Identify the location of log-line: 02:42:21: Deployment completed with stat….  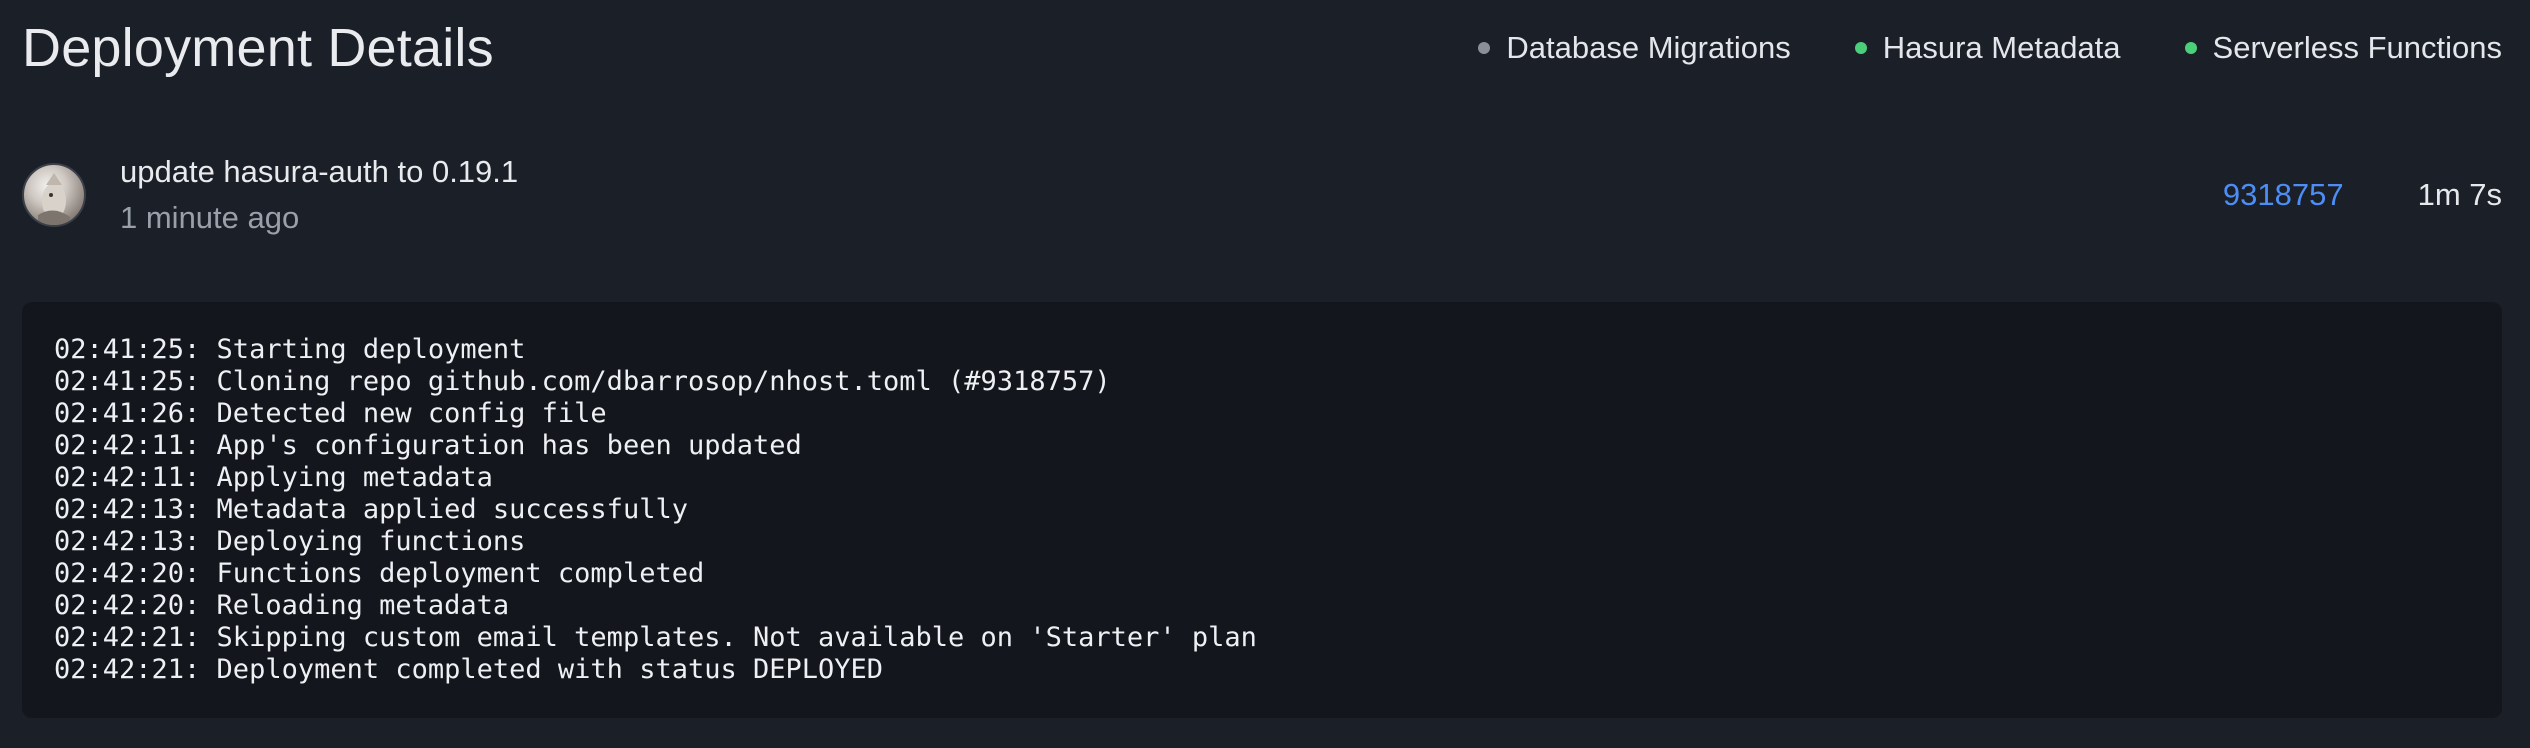
(469, 669).